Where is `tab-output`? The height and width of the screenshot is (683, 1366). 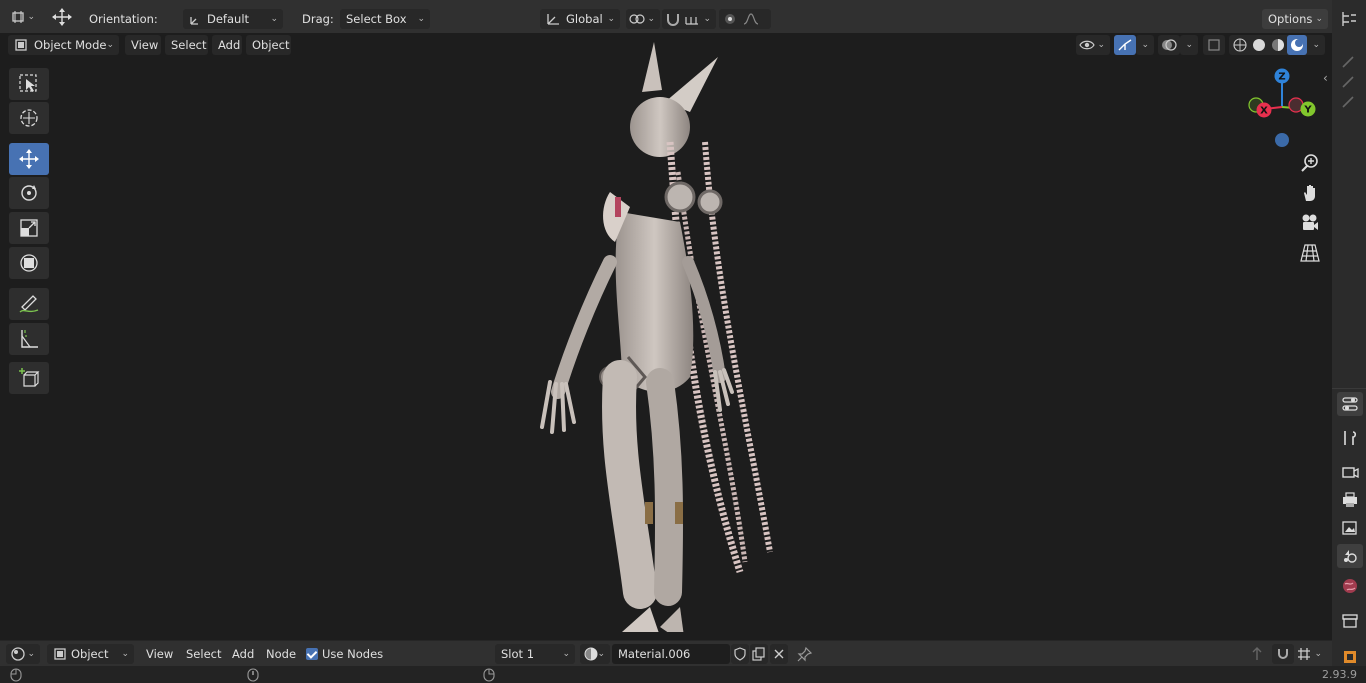
tab-output is located at coordinates (1350, 500).